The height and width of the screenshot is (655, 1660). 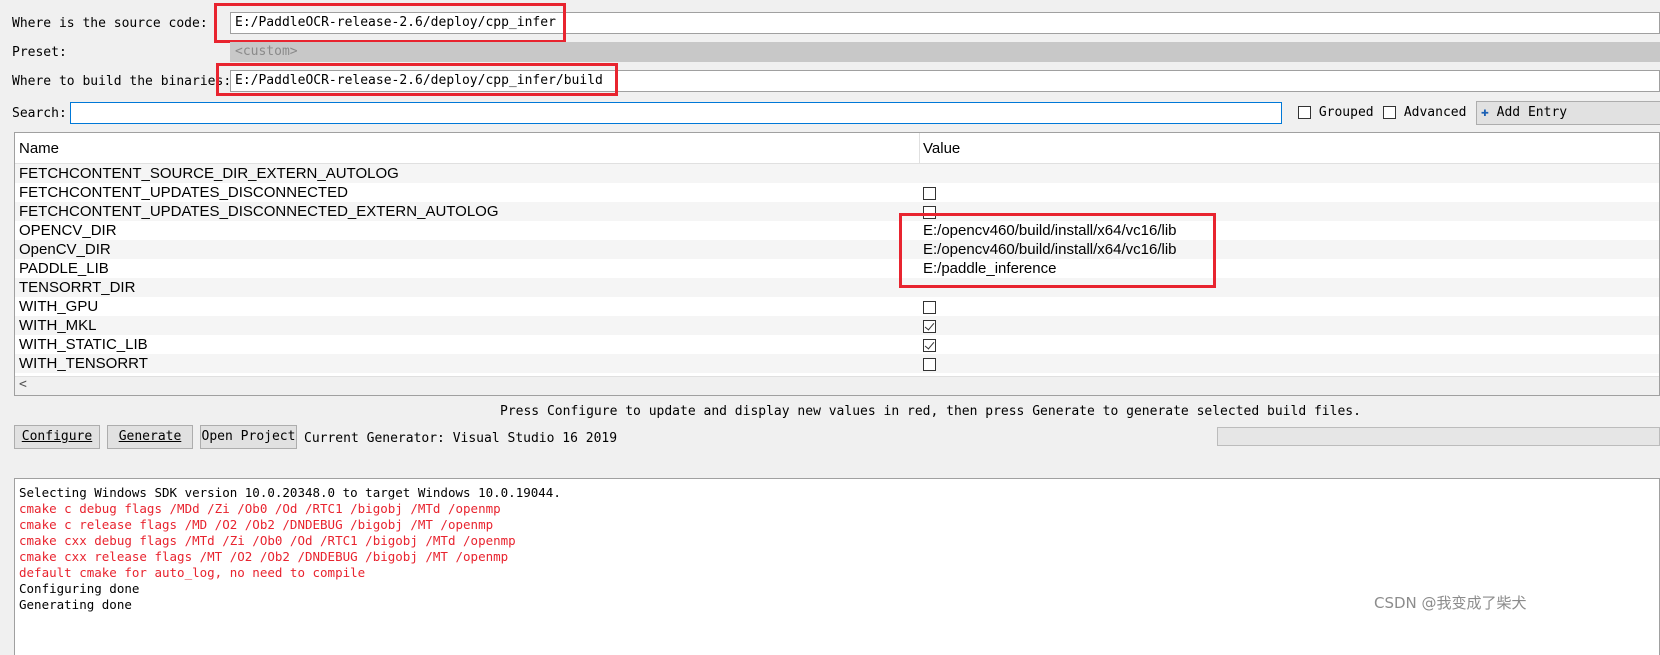 What do you see at coordinates (150, 437) in the screenshot?
I see `generate-button: Generate` at bounding box center [150, 437].